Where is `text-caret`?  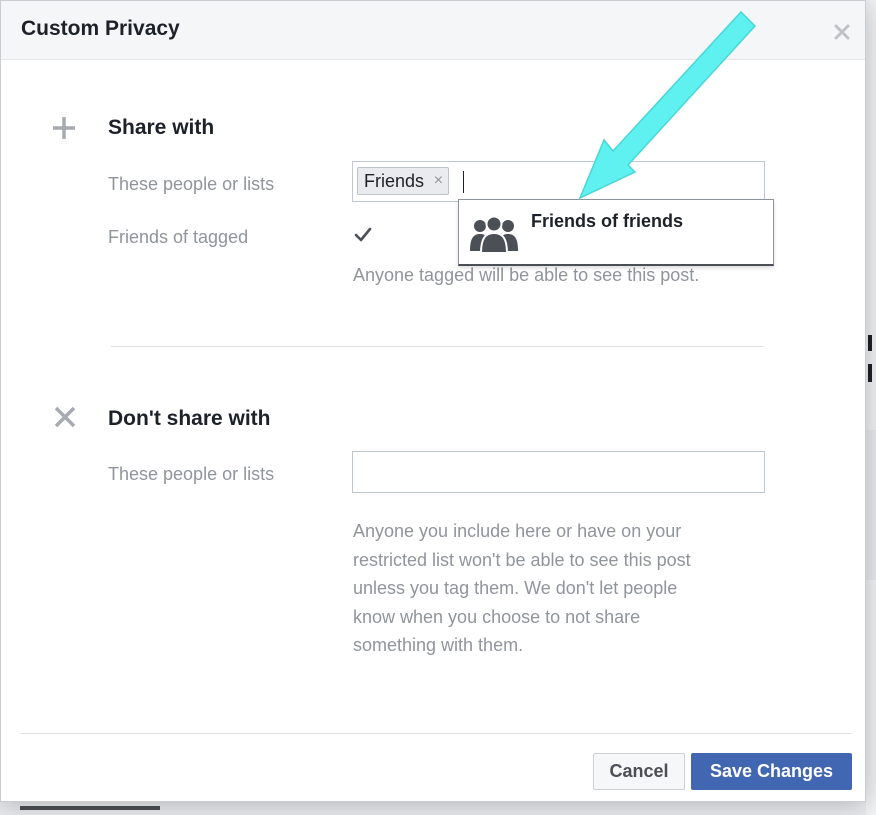
text-caret is located at coordinates (463, 182).